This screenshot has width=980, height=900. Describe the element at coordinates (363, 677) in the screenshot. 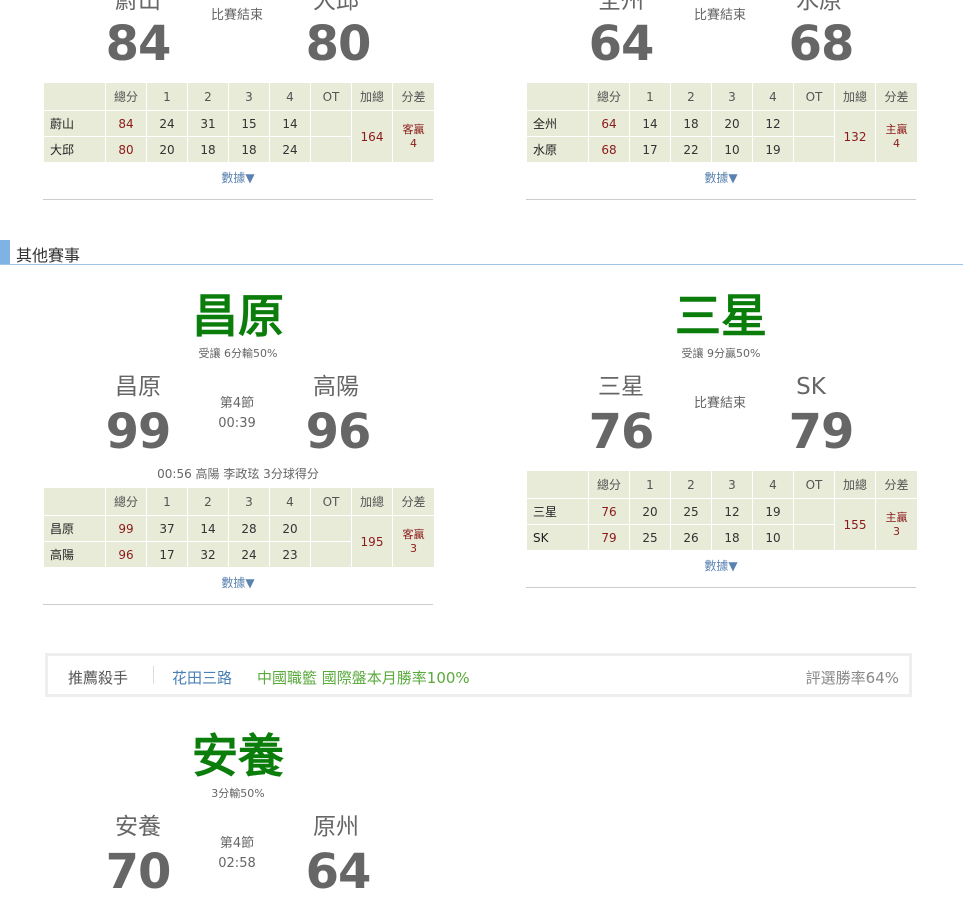

I see `recommend-desc-link: 中國職籃 國際盤本月勝率100%` at that location.